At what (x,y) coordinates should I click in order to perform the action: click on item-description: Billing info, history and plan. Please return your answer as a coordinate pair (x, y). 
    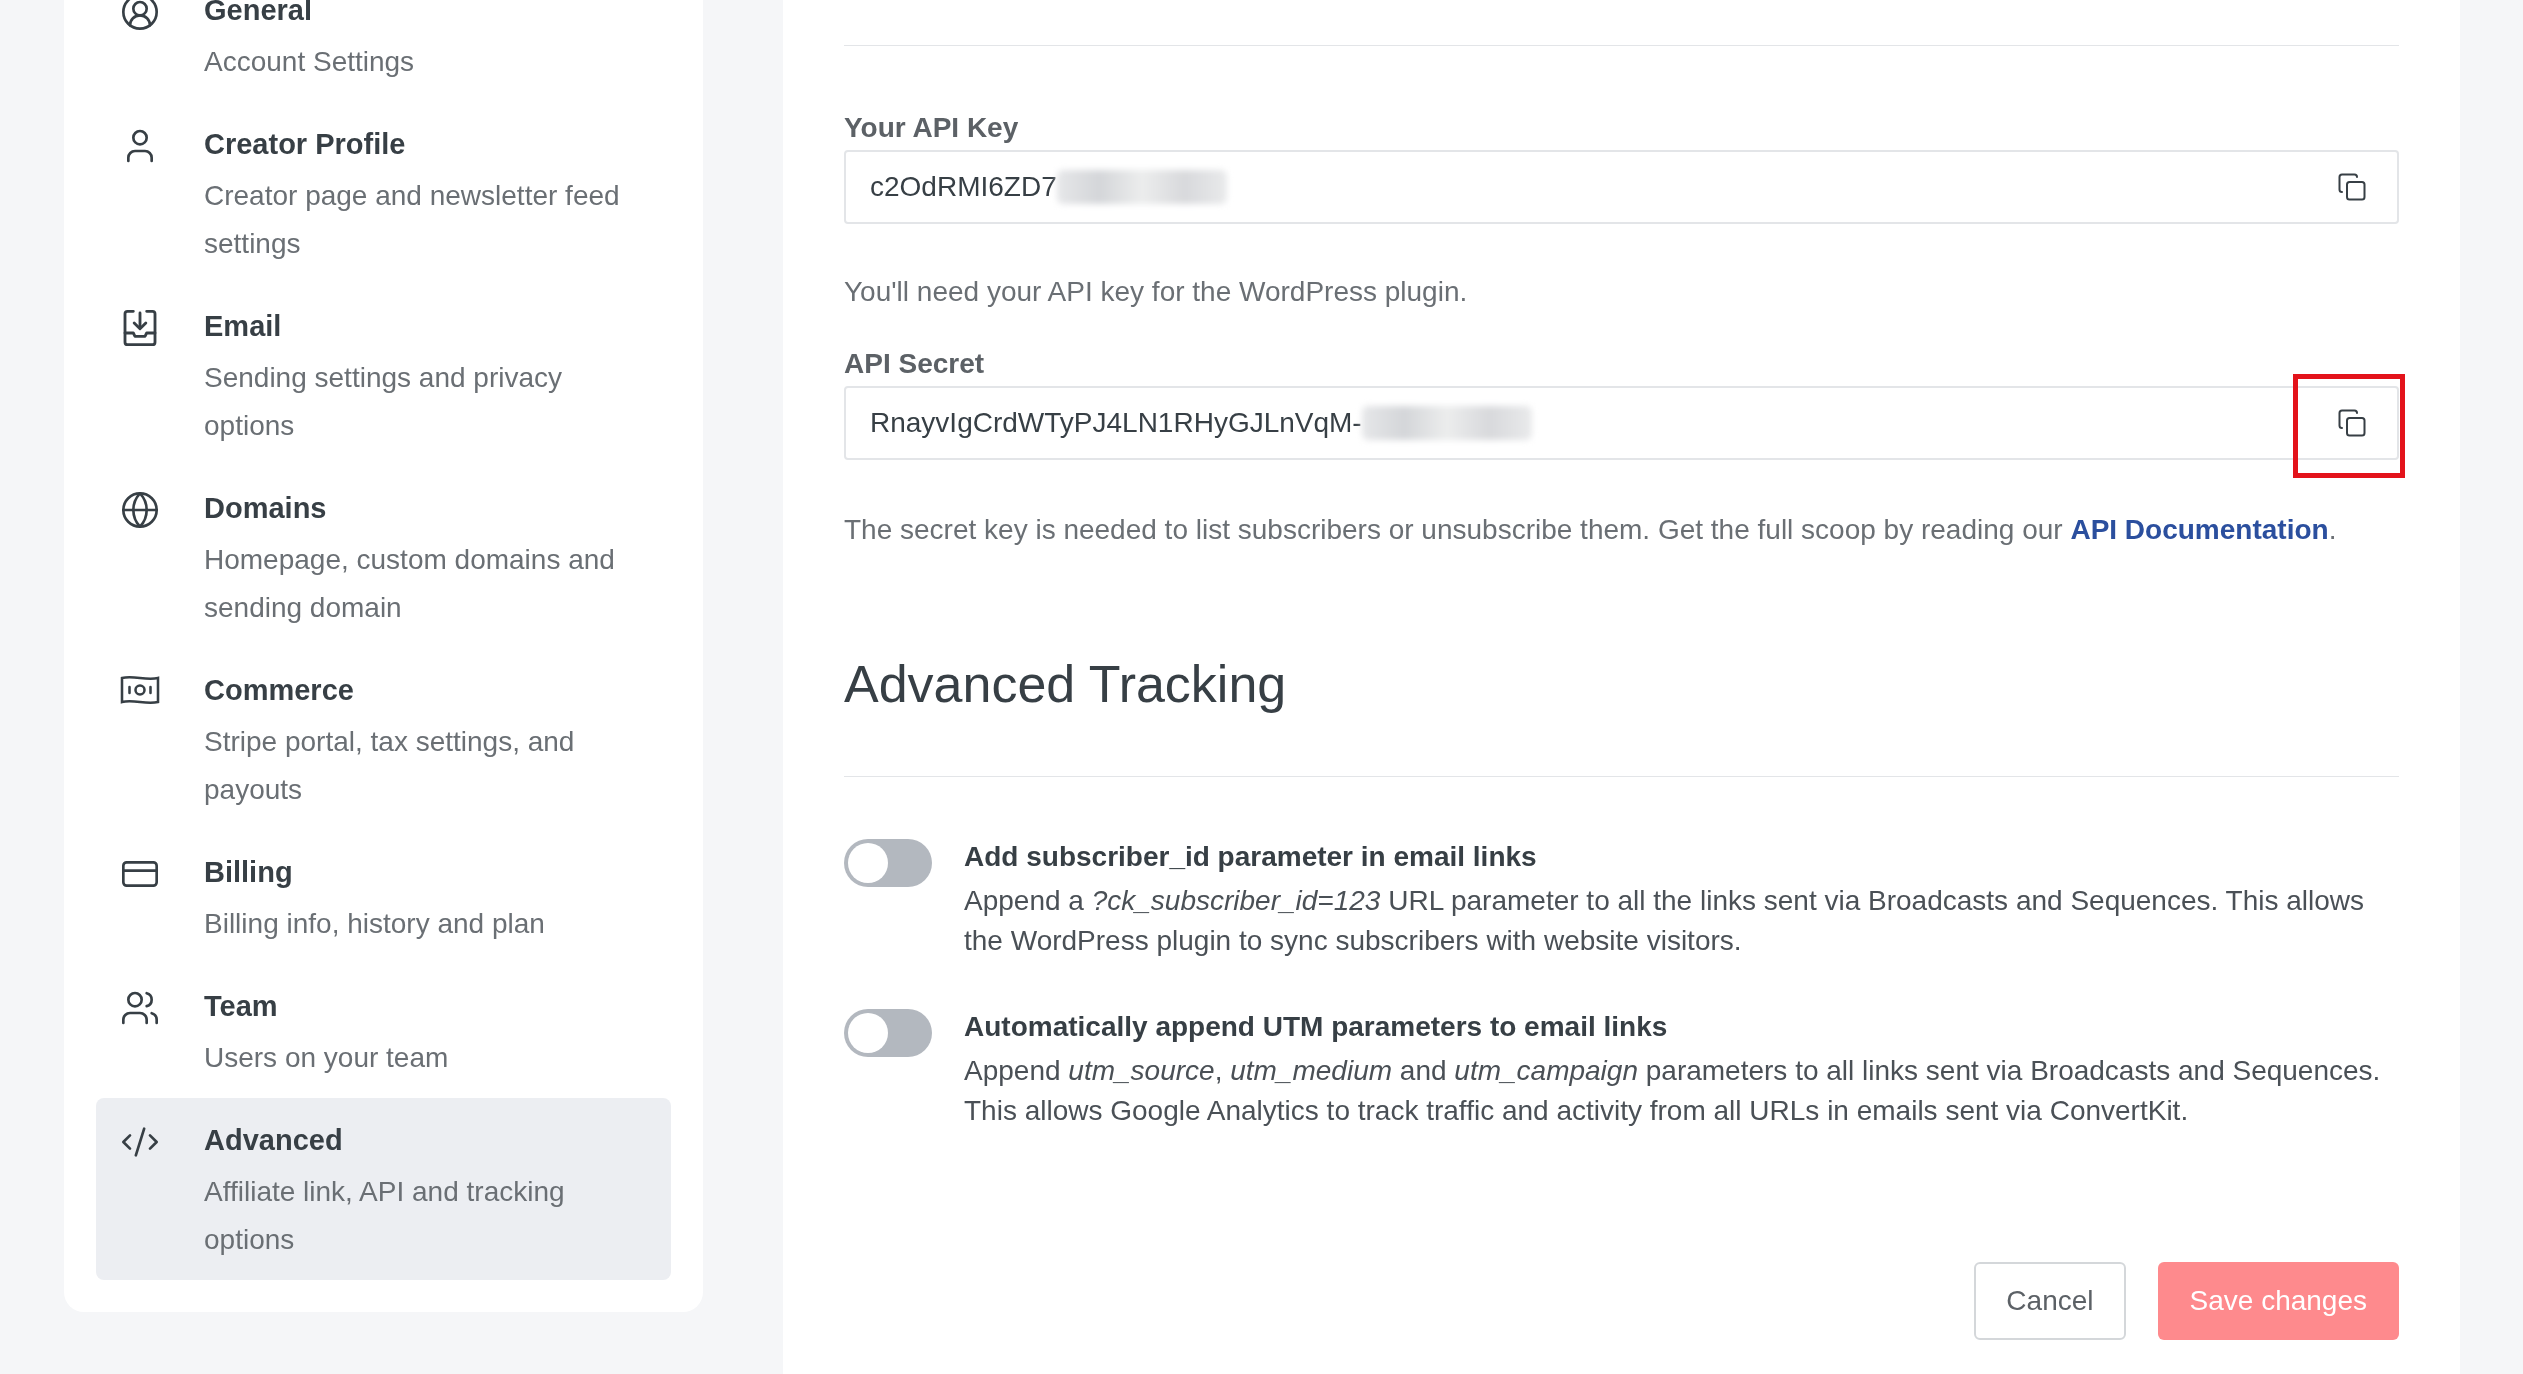
    Looking at the image, I should click on (374, 924).